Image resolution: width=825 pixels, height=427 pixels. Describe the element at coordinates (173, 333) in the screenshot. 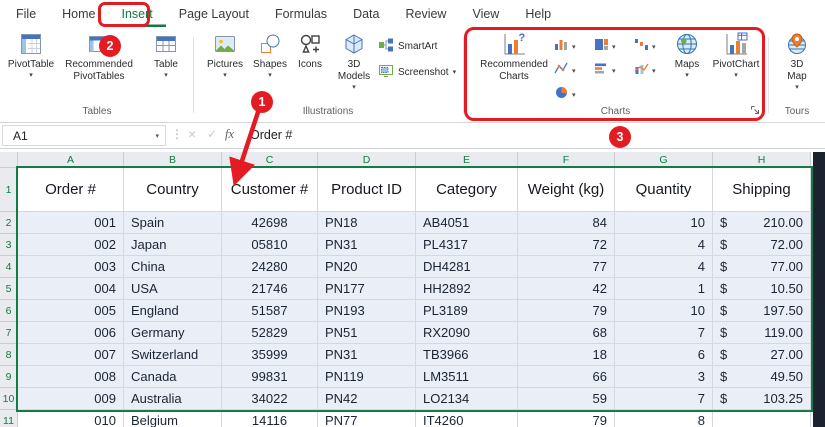

I see `data-cell: Germany` at that location.